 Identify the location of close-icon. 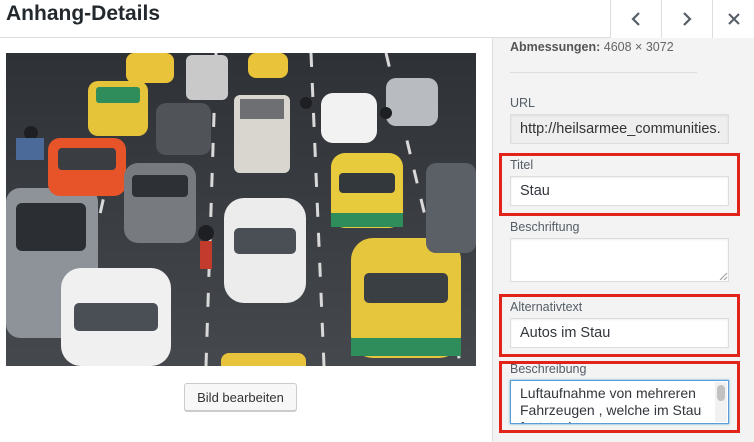
(733, 19).